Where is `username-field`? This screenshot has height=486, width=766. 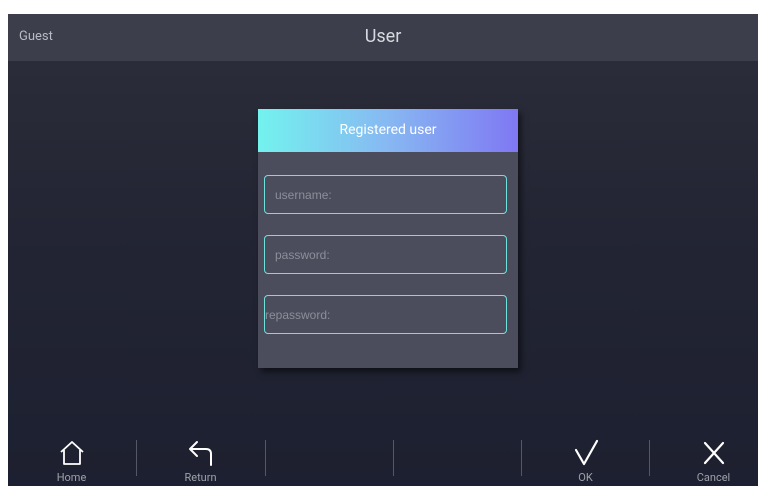 username-field is located at coordinates (385, 194).